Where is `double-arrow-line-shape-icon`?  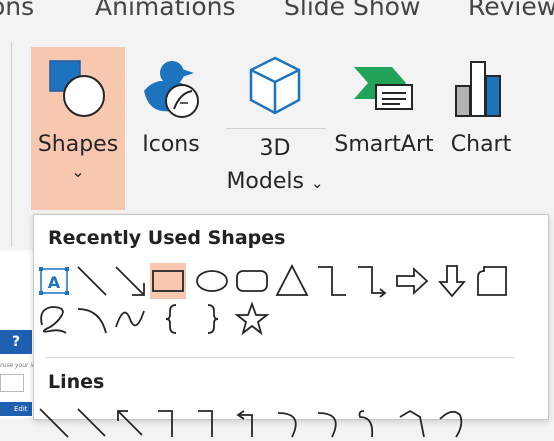 double-arrow-line-shape-icon is located at coordinates (130, 423).